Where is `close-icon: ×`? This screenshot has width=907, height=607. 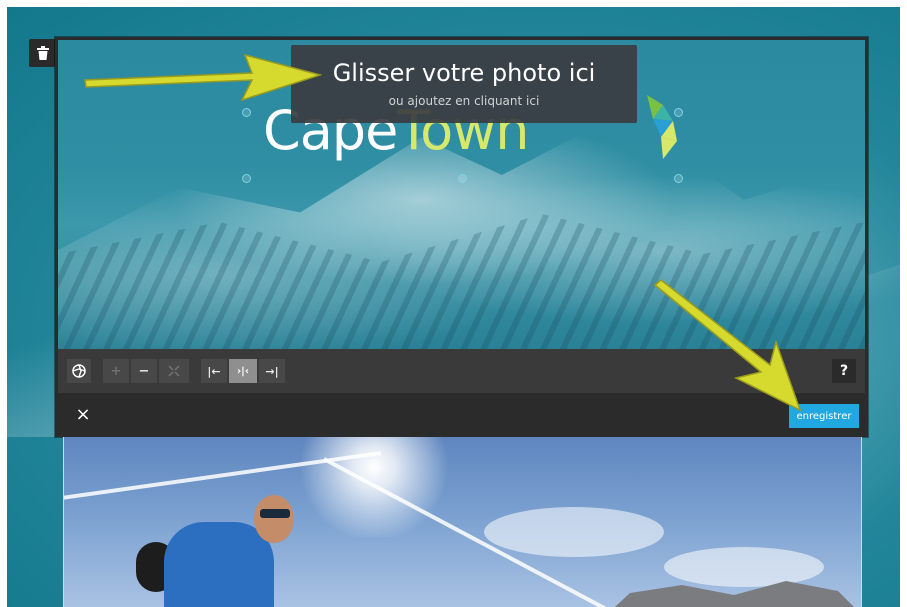 close-icon: × is located at coordinates (83, 415).